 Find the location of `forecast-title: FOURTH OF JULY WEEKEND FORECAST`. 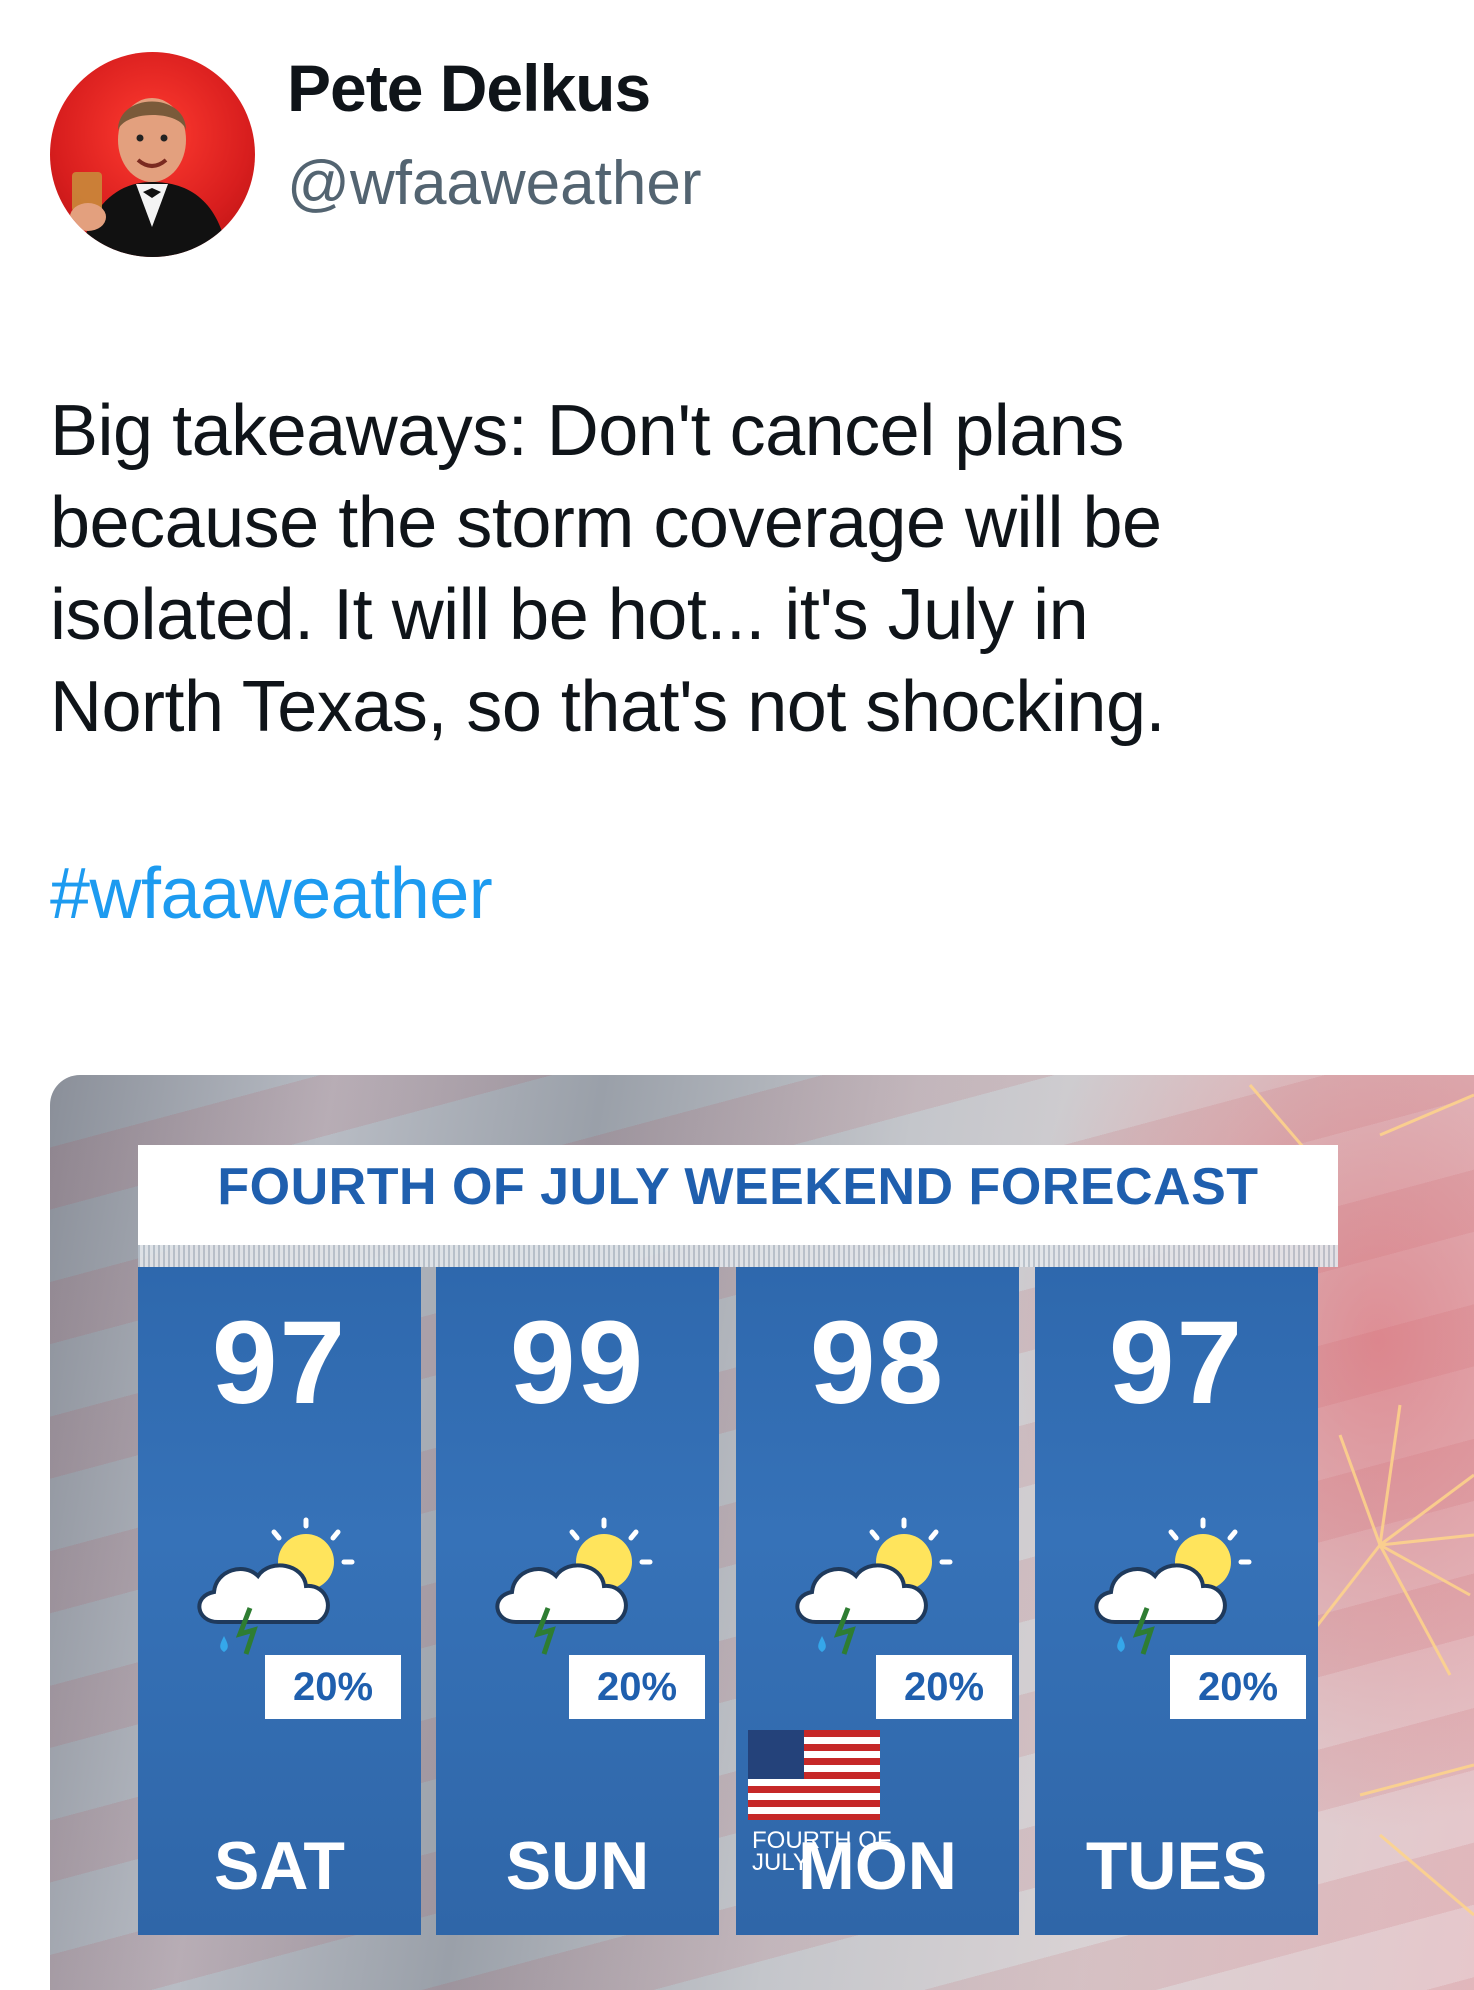

forecast-title: FOURTH OF JULY WEEKEND FORECAST is located at coordinates (738, 1187).